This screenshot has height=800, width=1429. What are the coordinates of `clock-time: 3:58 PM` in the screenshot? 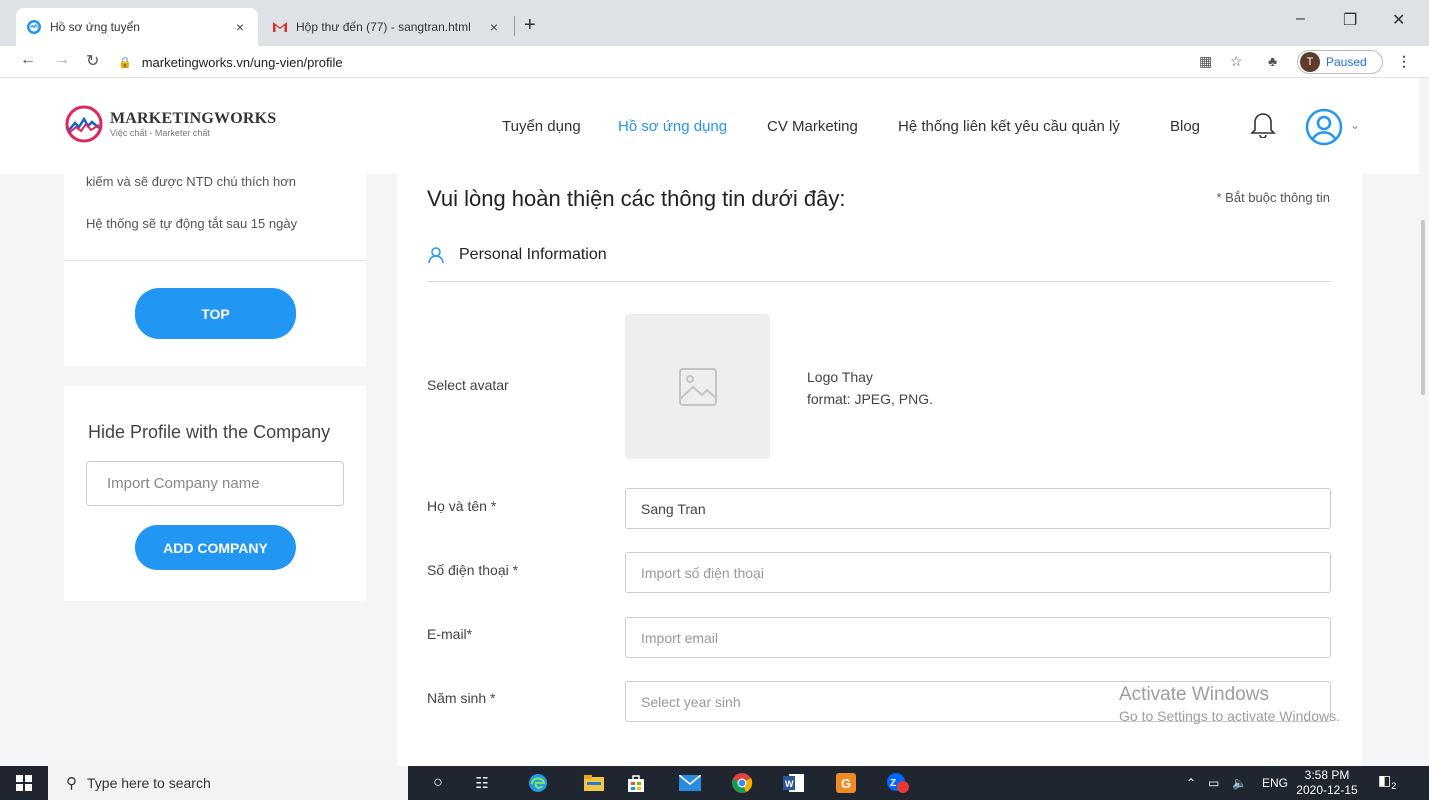 It's located at (1327, 775).